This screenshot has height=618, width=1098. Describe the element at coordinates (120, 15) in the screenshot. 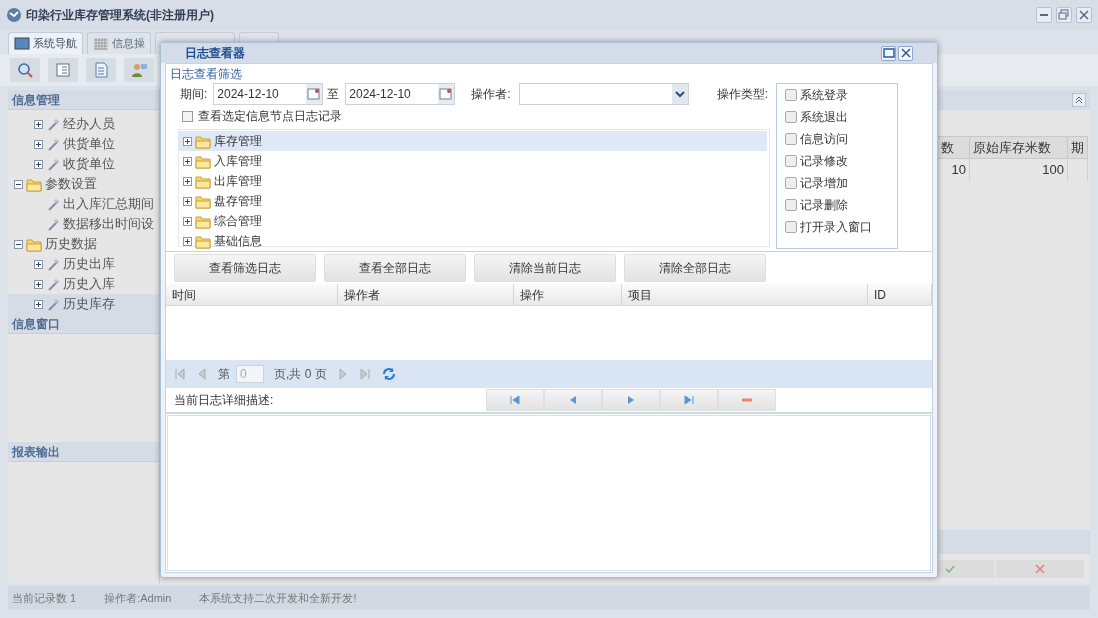

I see `window-title: 印染行业库存管理系统(非注册用户)` at that location.